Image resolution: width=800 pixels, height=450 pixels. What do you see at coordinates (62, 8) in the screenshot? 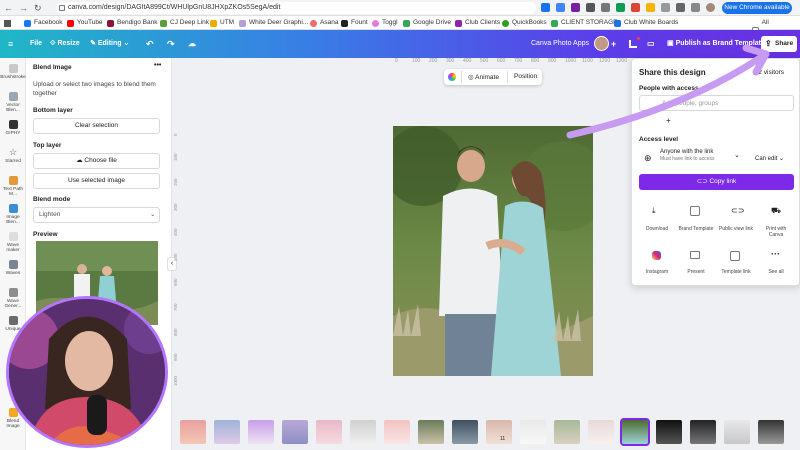
I see `site-info-icon` at bounding box center [62, 8].